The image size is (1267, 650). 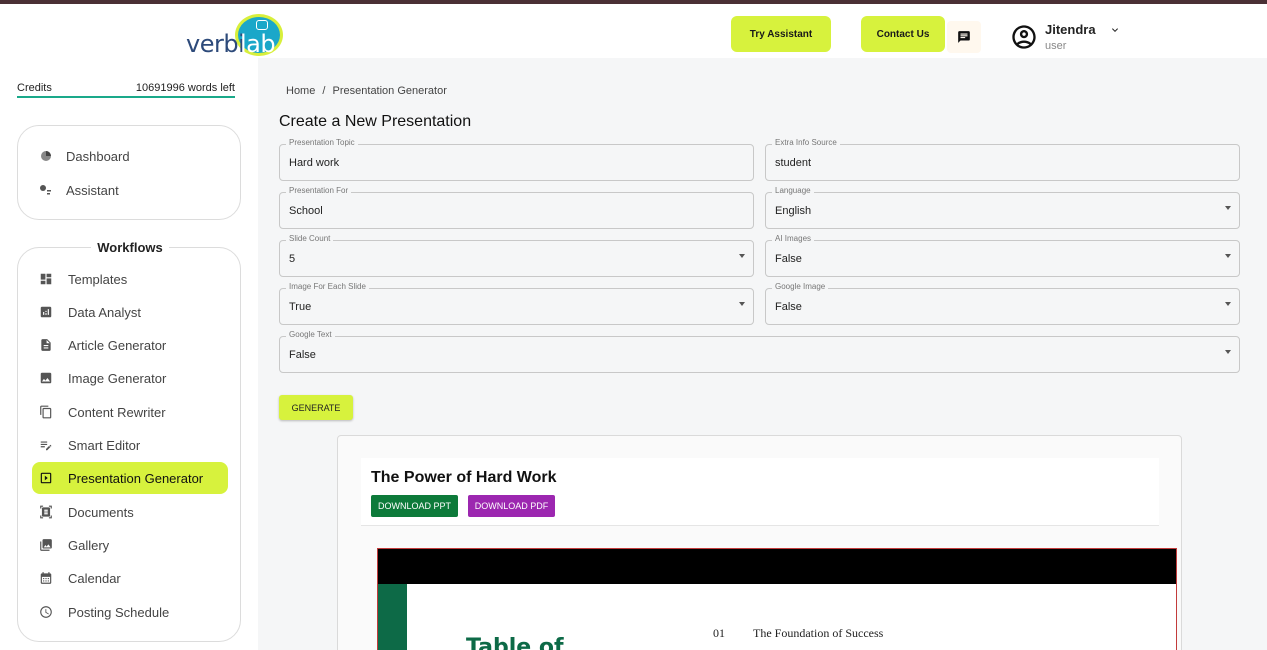 I want to click on assistant-icon, so click(x=46, y=190).